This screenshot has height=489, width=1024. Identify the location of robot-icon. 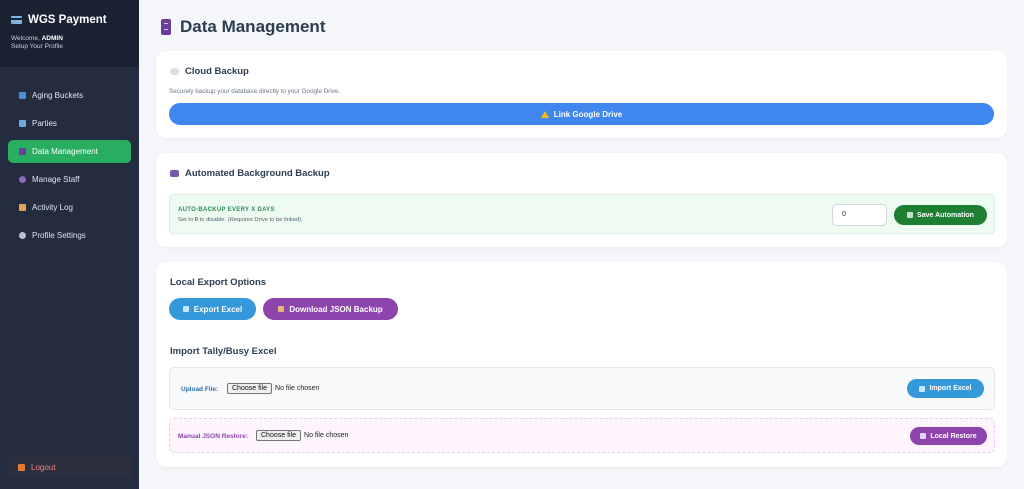
(174, 173).